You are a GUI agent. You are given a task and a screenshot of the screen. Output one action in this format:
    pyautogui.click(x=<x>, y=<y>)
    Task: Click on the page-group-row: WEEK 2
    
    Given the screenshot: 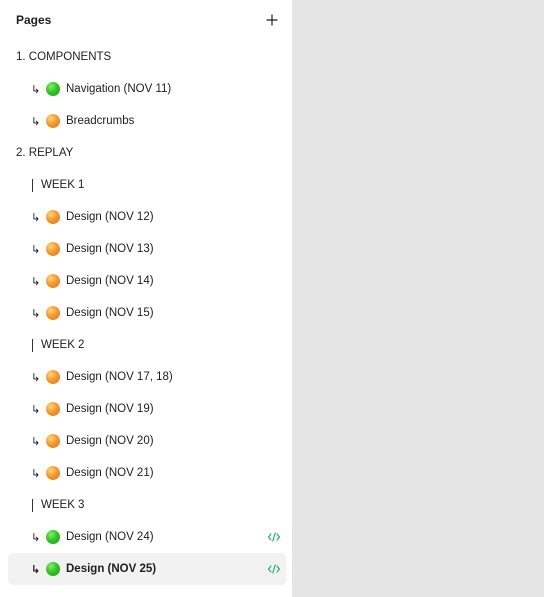 What is the action you would take?
    pyautogui.click(x=147, y=345)
    